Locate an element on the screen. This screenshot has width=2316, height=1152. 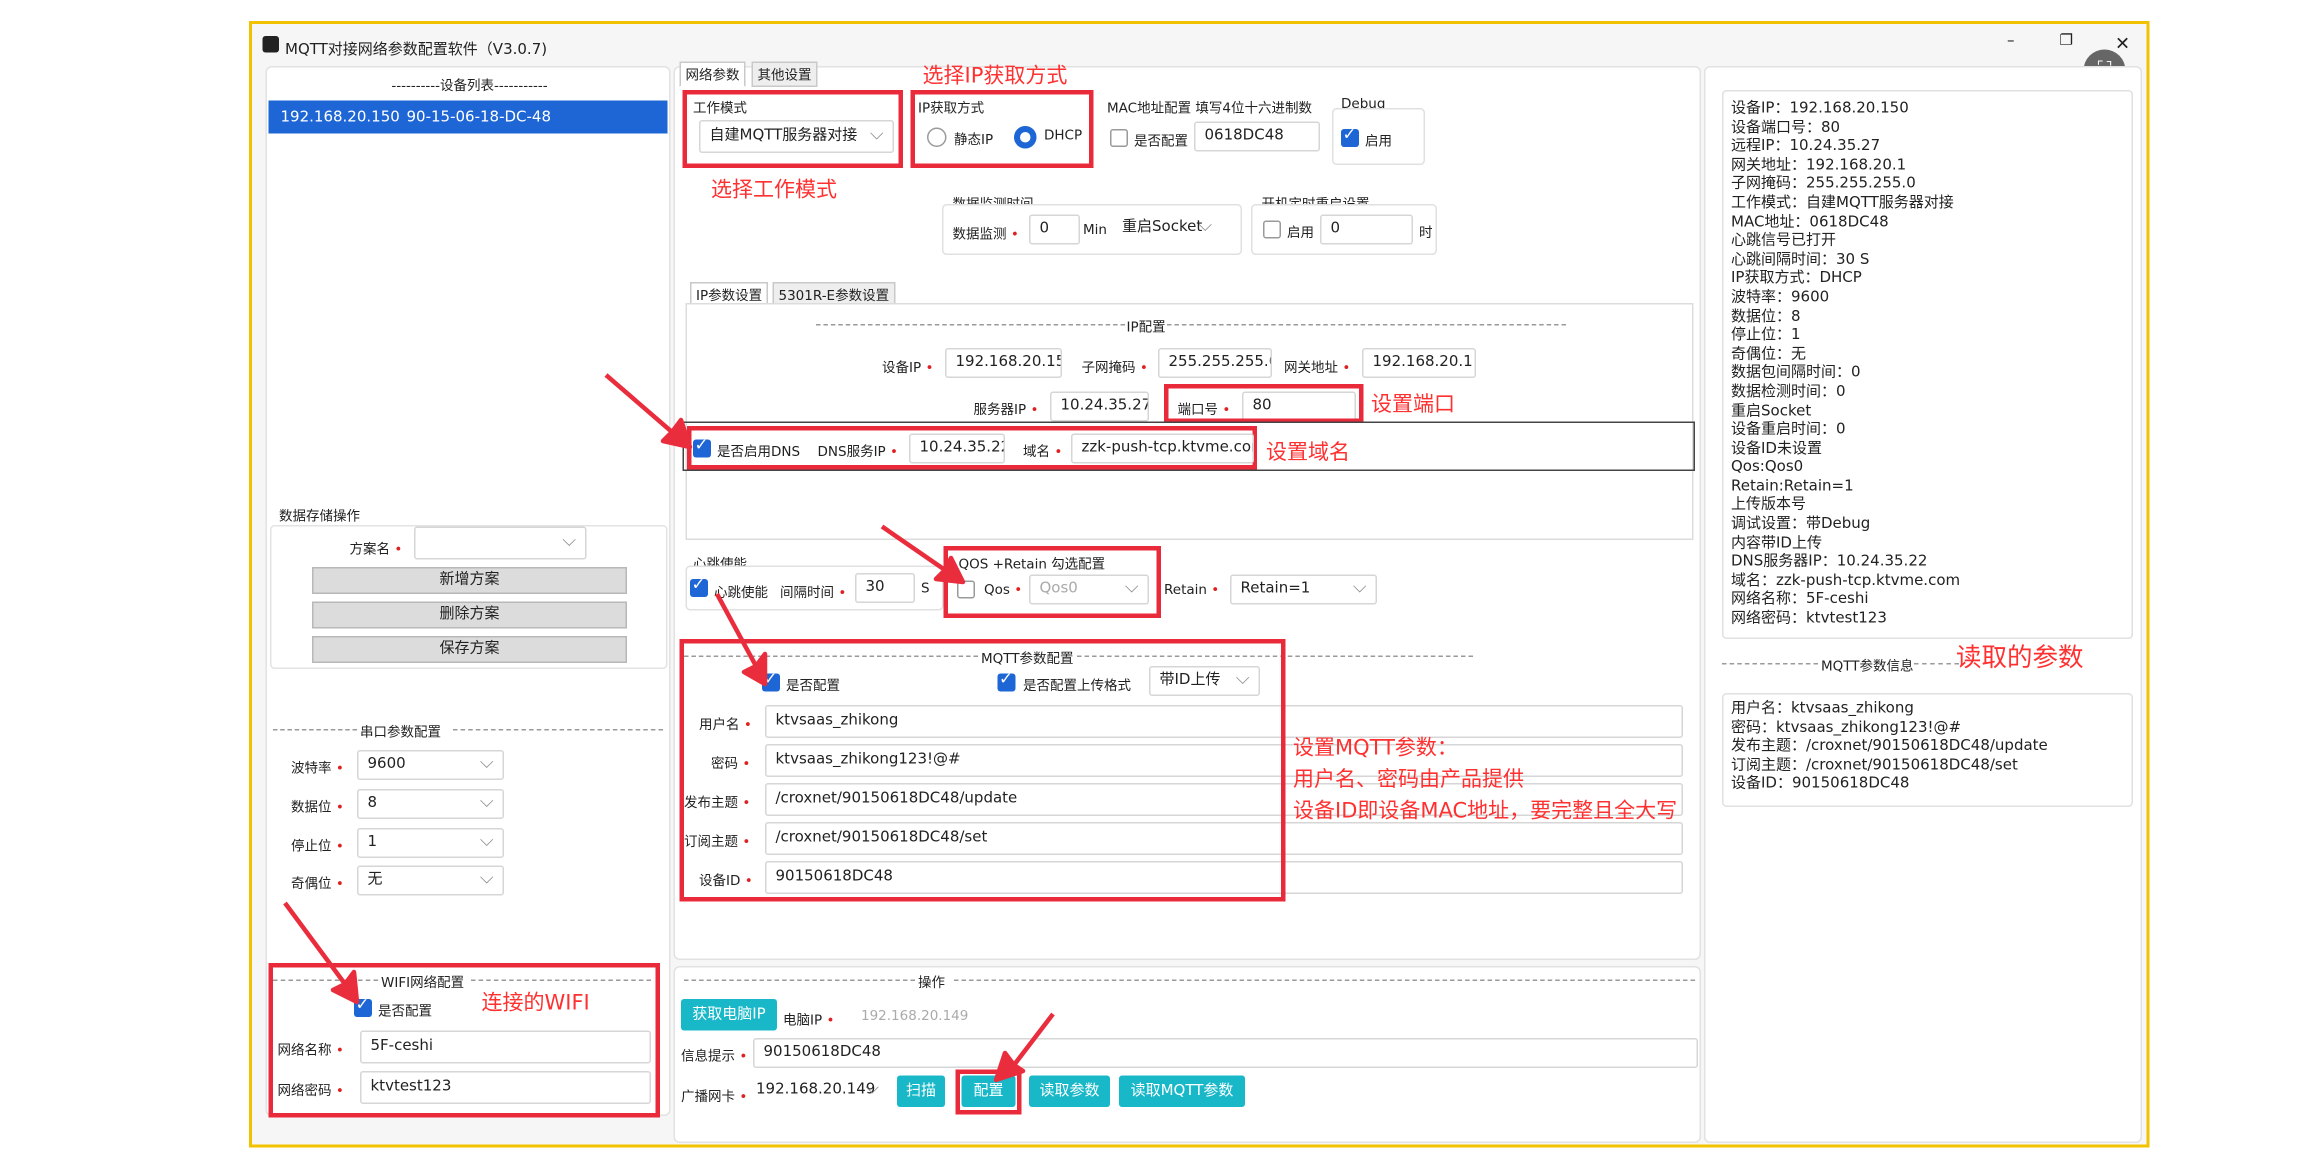
arrow-wifi-icon is located at coordinates (321, 953).